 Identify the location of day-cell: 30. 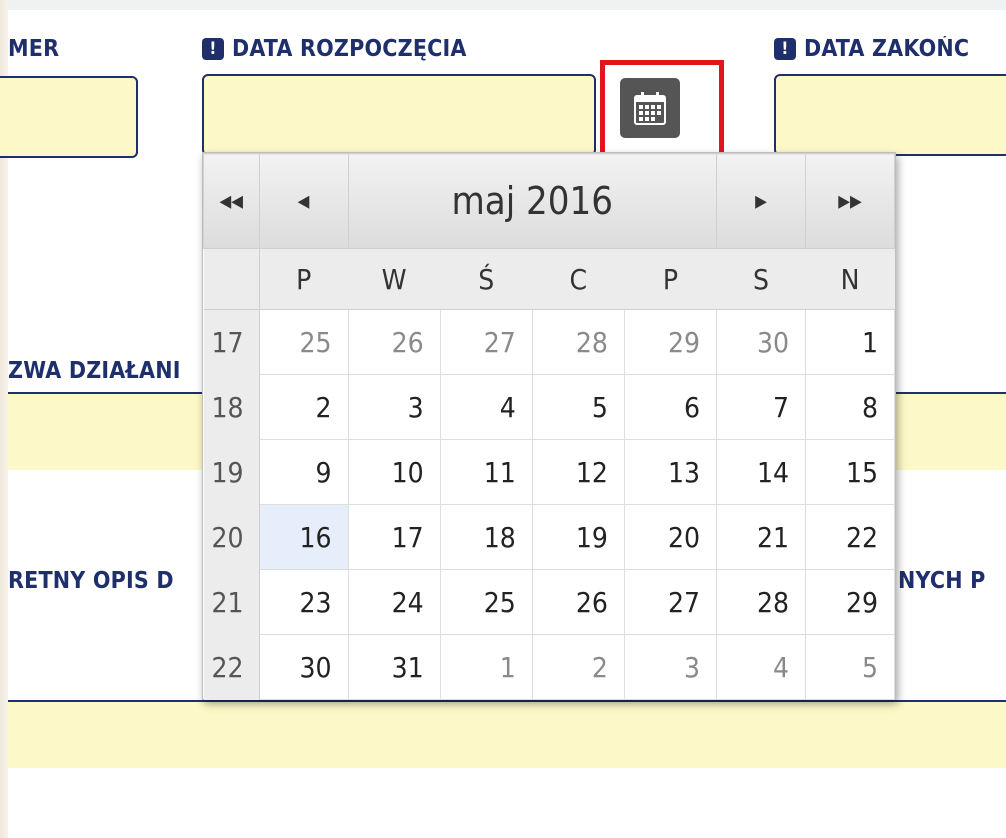
(303, 667).